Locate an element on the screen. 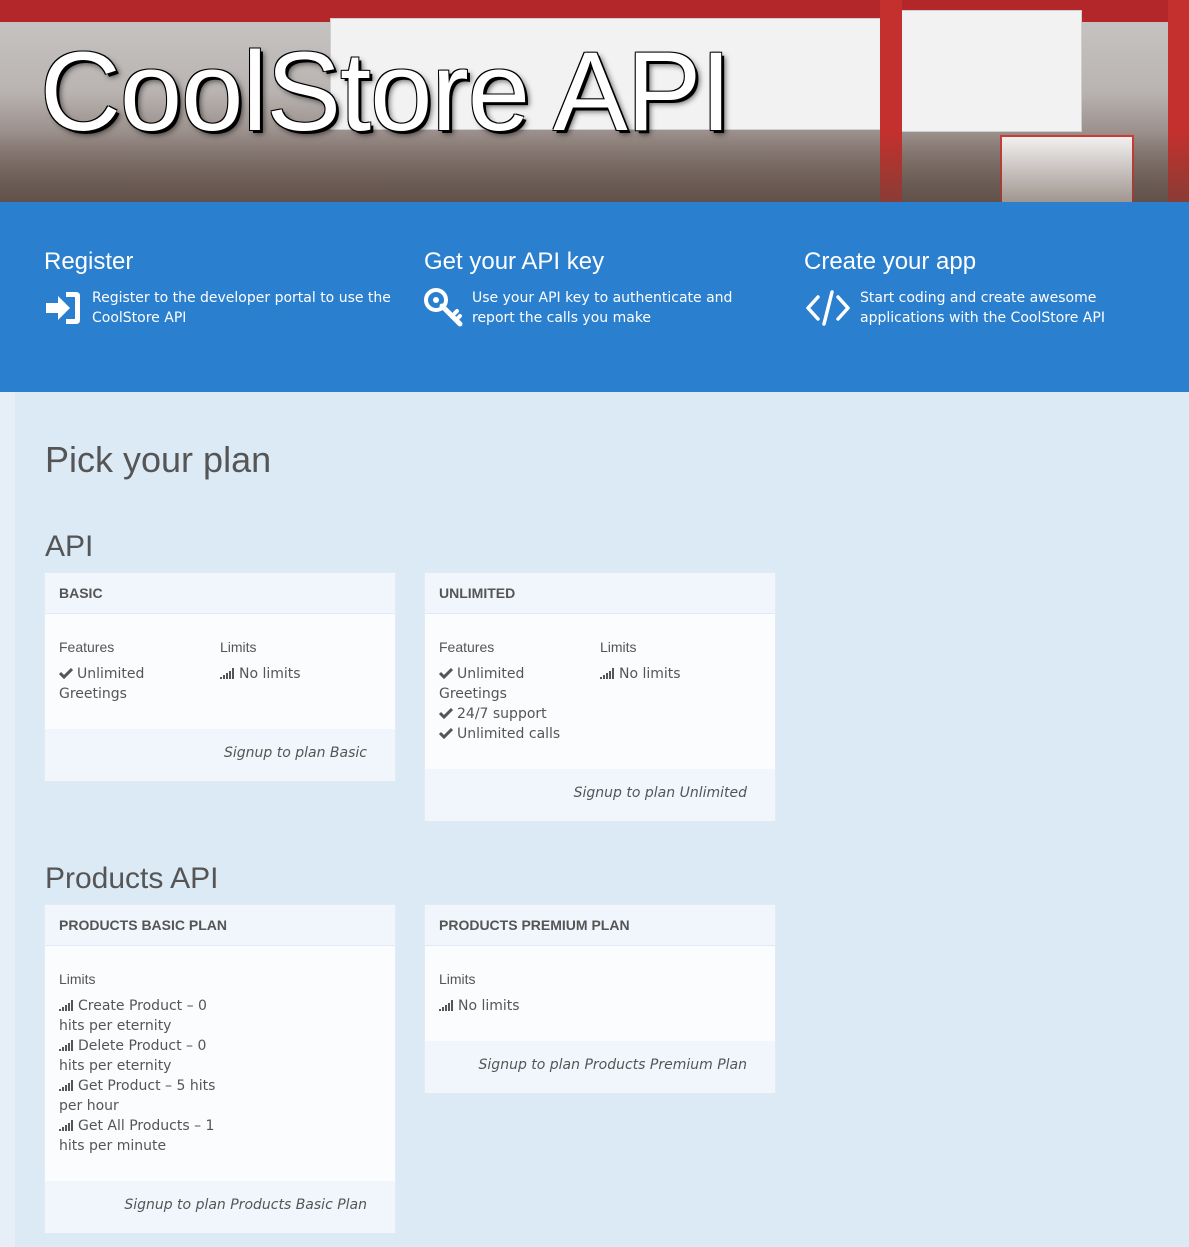 The width and height of the screenshot is (1189, 1247). plan-footer: Signup to plan Unlimited is located at coordinates (600, 795).